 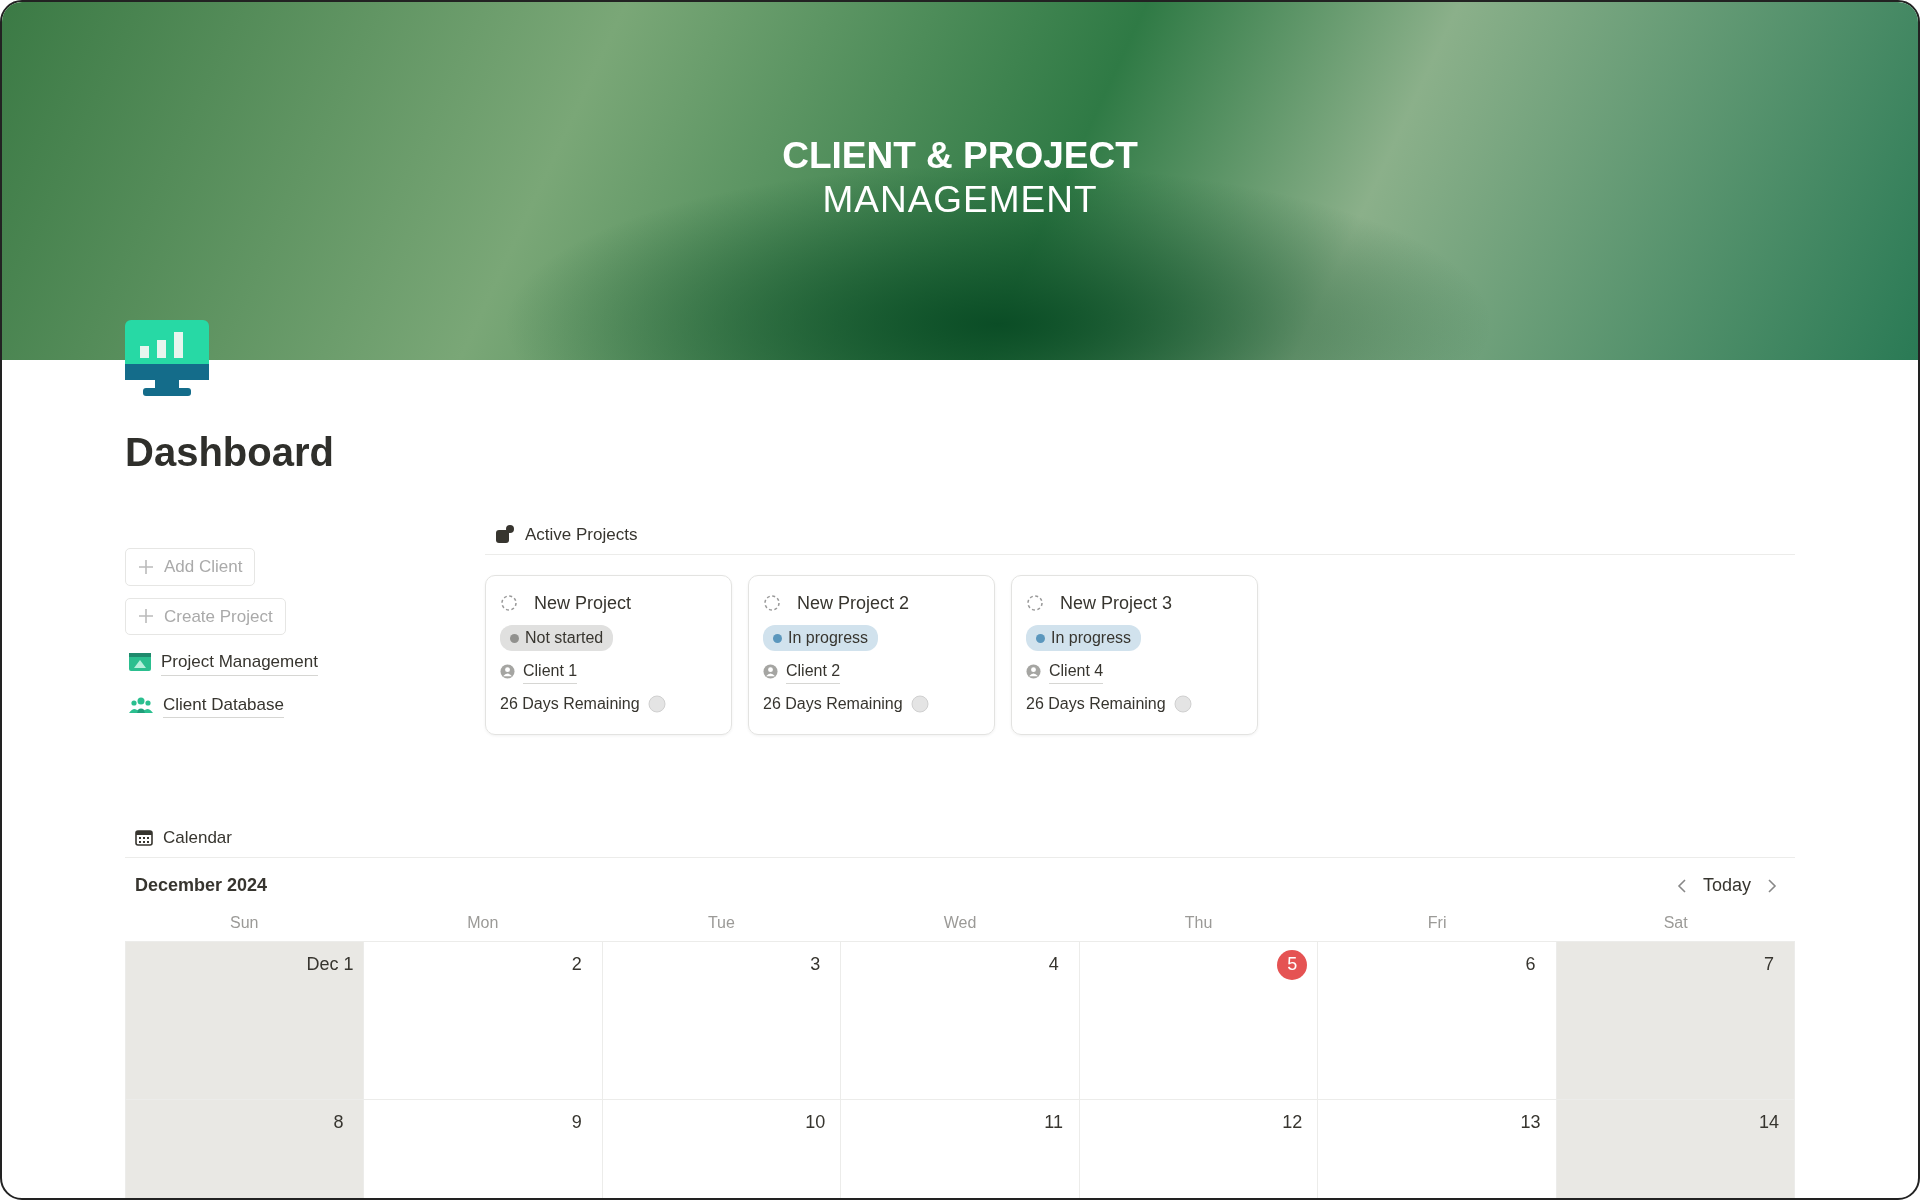 What do you see at coordinates (853, 603) in the screenshot?
I see `project-title: New Project 2` at bounding box center [853, 603].